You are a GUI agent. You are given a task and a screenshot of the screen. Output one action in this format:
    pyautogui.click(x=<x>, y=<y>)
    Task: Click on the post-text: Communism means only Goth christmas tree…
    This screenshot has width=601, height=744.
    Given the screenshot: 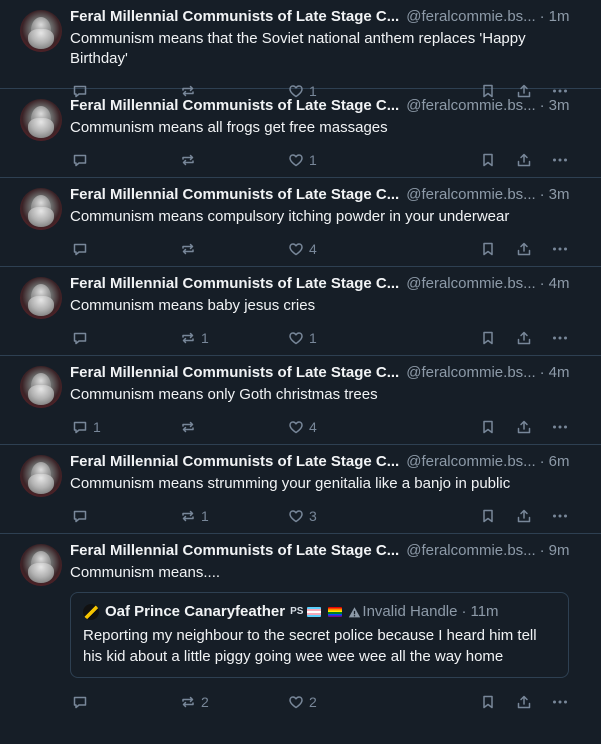 What is the action you would take?
    pyautogui.click(x=224, y=394)
    